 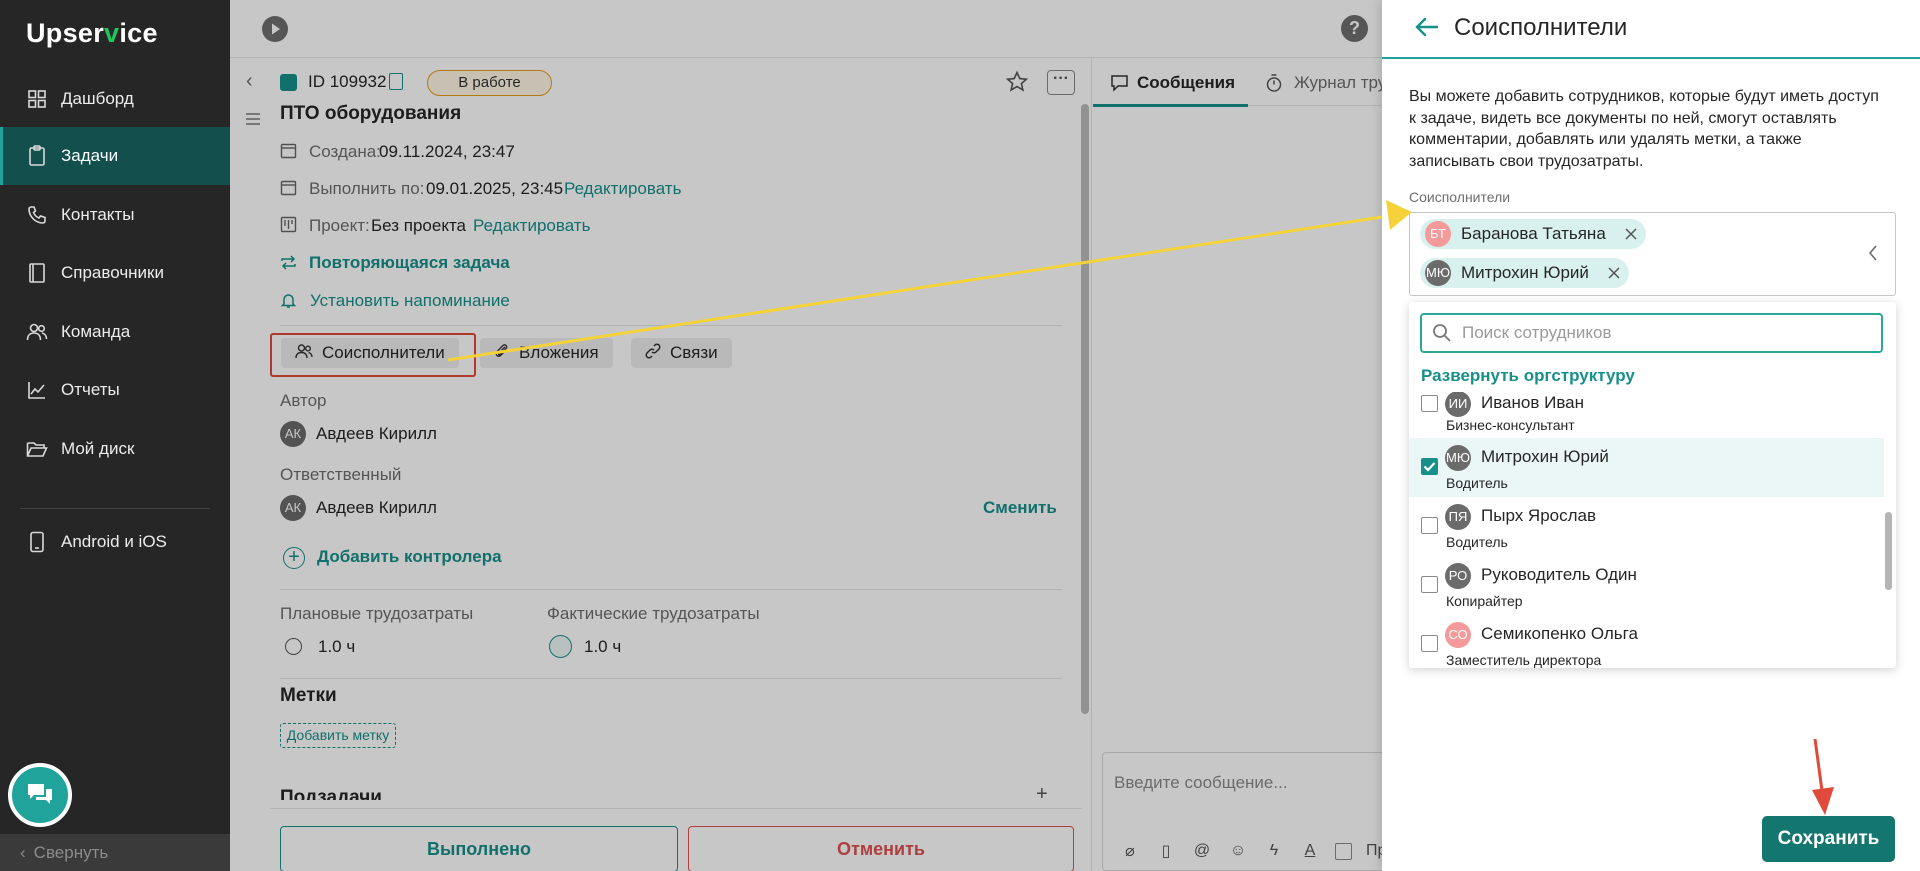 I want to click on planned-effort-label: Плановые трудозатраты, so click(x=377, y=613).